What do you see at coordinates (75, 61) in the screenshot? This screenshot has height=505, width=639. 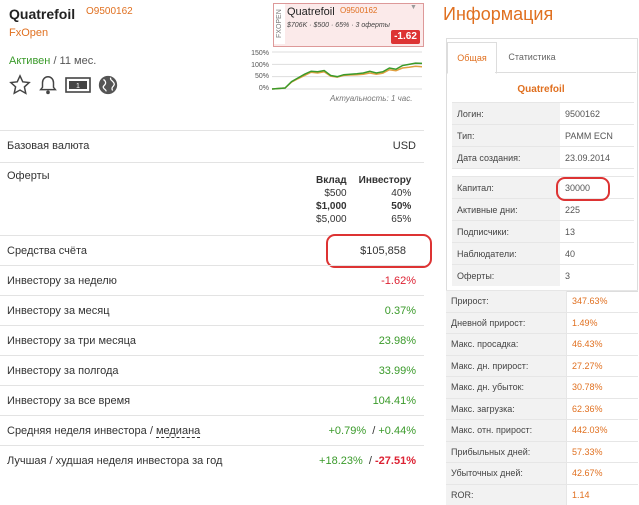 I see `status-age: / 11 мес.` at bounding box center [75, 61].